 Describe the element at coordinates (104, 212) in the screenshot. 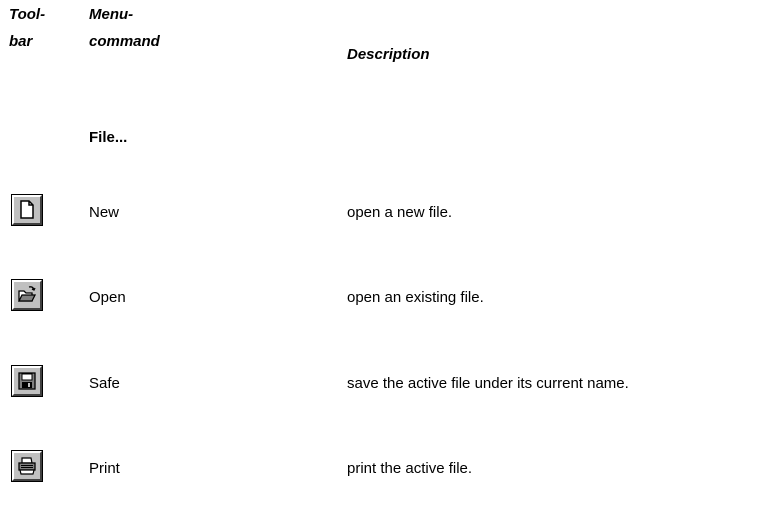

I see `command-new: New` at that location.